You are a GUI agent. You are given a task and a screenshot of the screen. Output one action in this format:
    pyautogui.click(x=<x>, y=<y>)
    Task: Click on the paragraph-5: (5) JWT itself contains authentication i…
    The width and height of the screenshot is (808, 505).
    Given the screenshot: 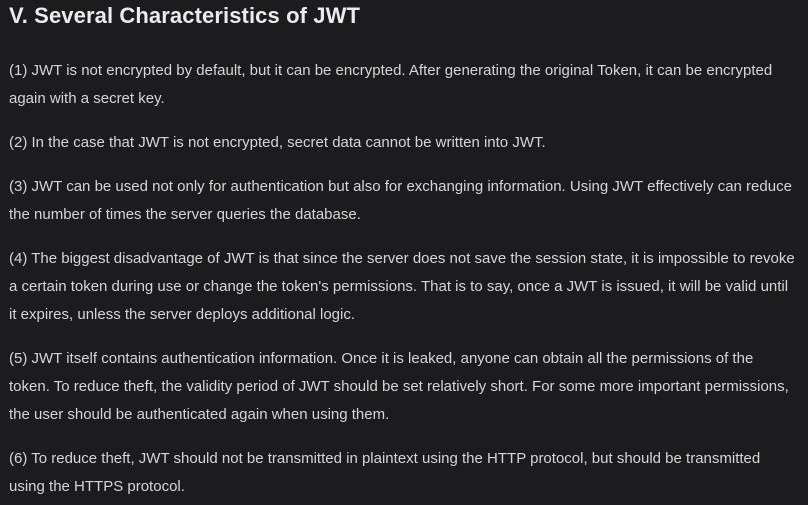 What is the action you would take?
    pyautogui.click(x=399, y=386)
    